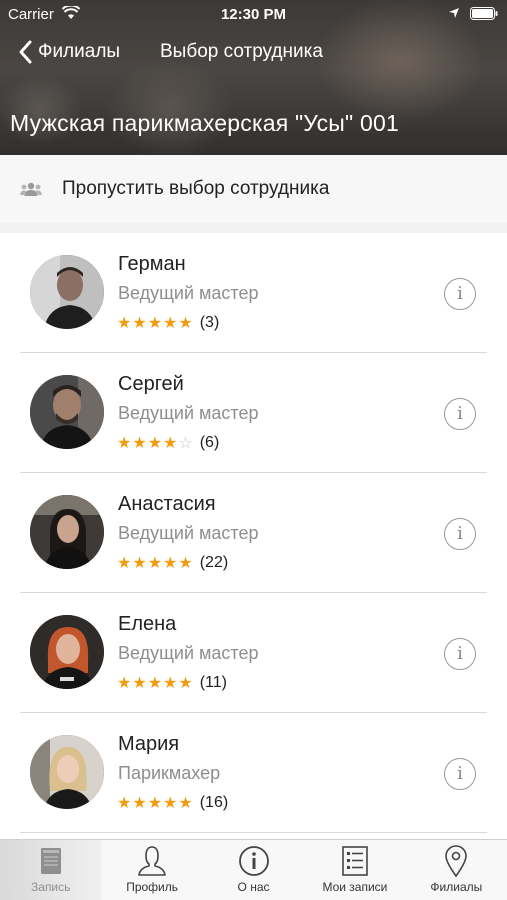 This screenshot has width=507, height=900. I want to click on review-count: (22), so click(214, 562).